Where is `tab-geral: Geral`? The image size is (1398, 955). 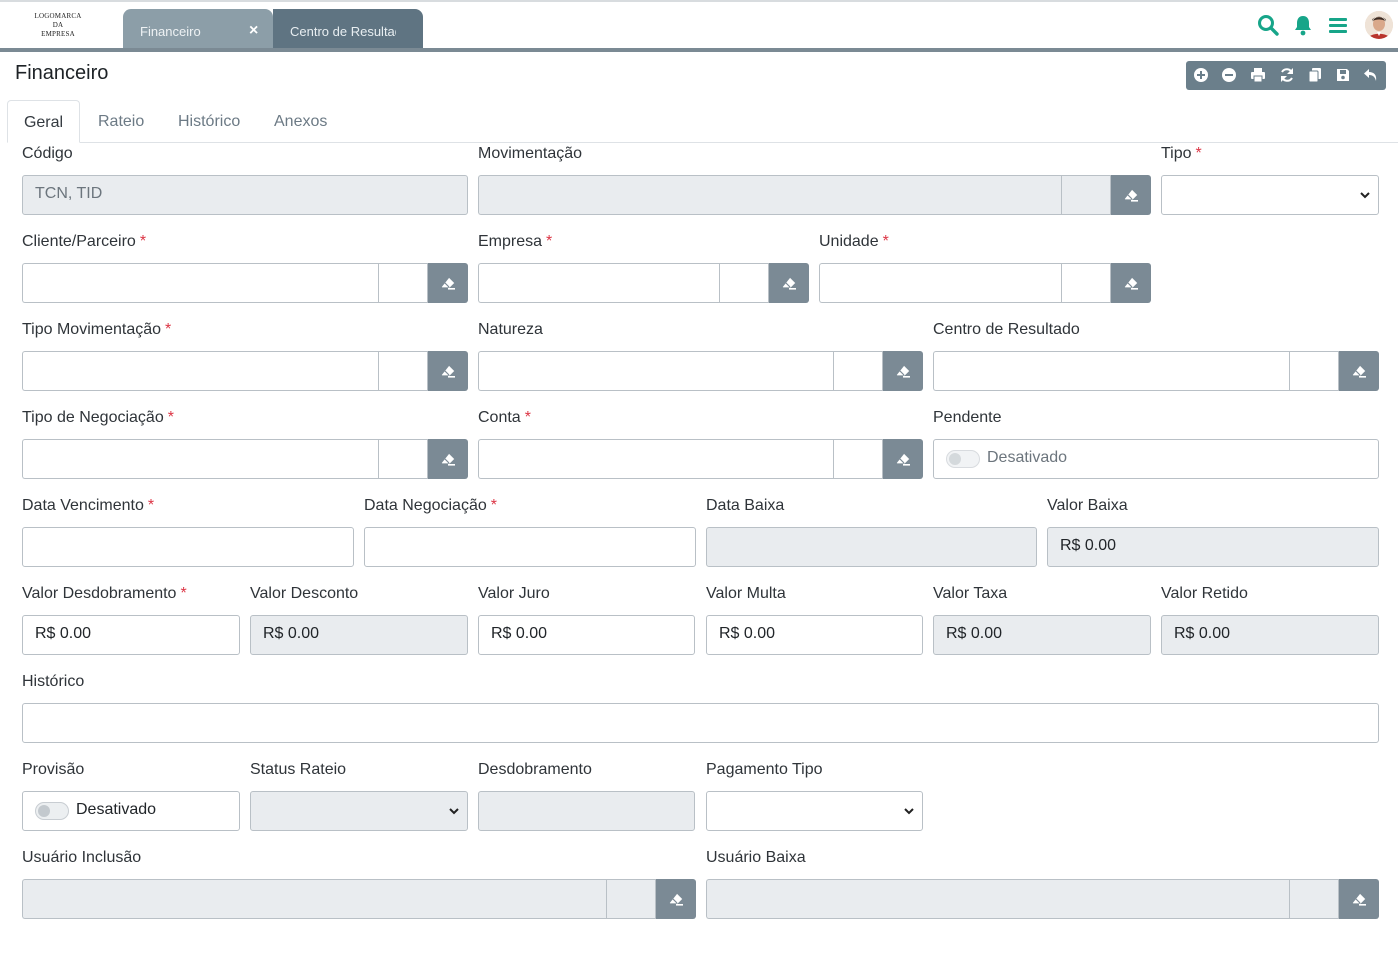
tab-geral: Geral is located at coordinates (43, 121).